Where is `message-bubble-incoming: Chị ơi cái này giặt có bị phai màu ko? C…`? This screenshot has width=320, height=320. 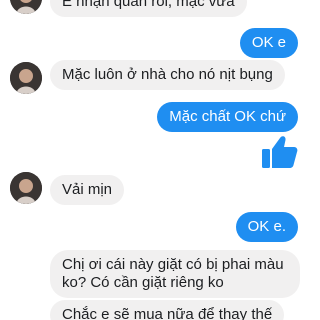
message-bubble-incoming: Chị ơi cái này giặt có bị phai màu ko? C… is located at coordinates (175, 274).